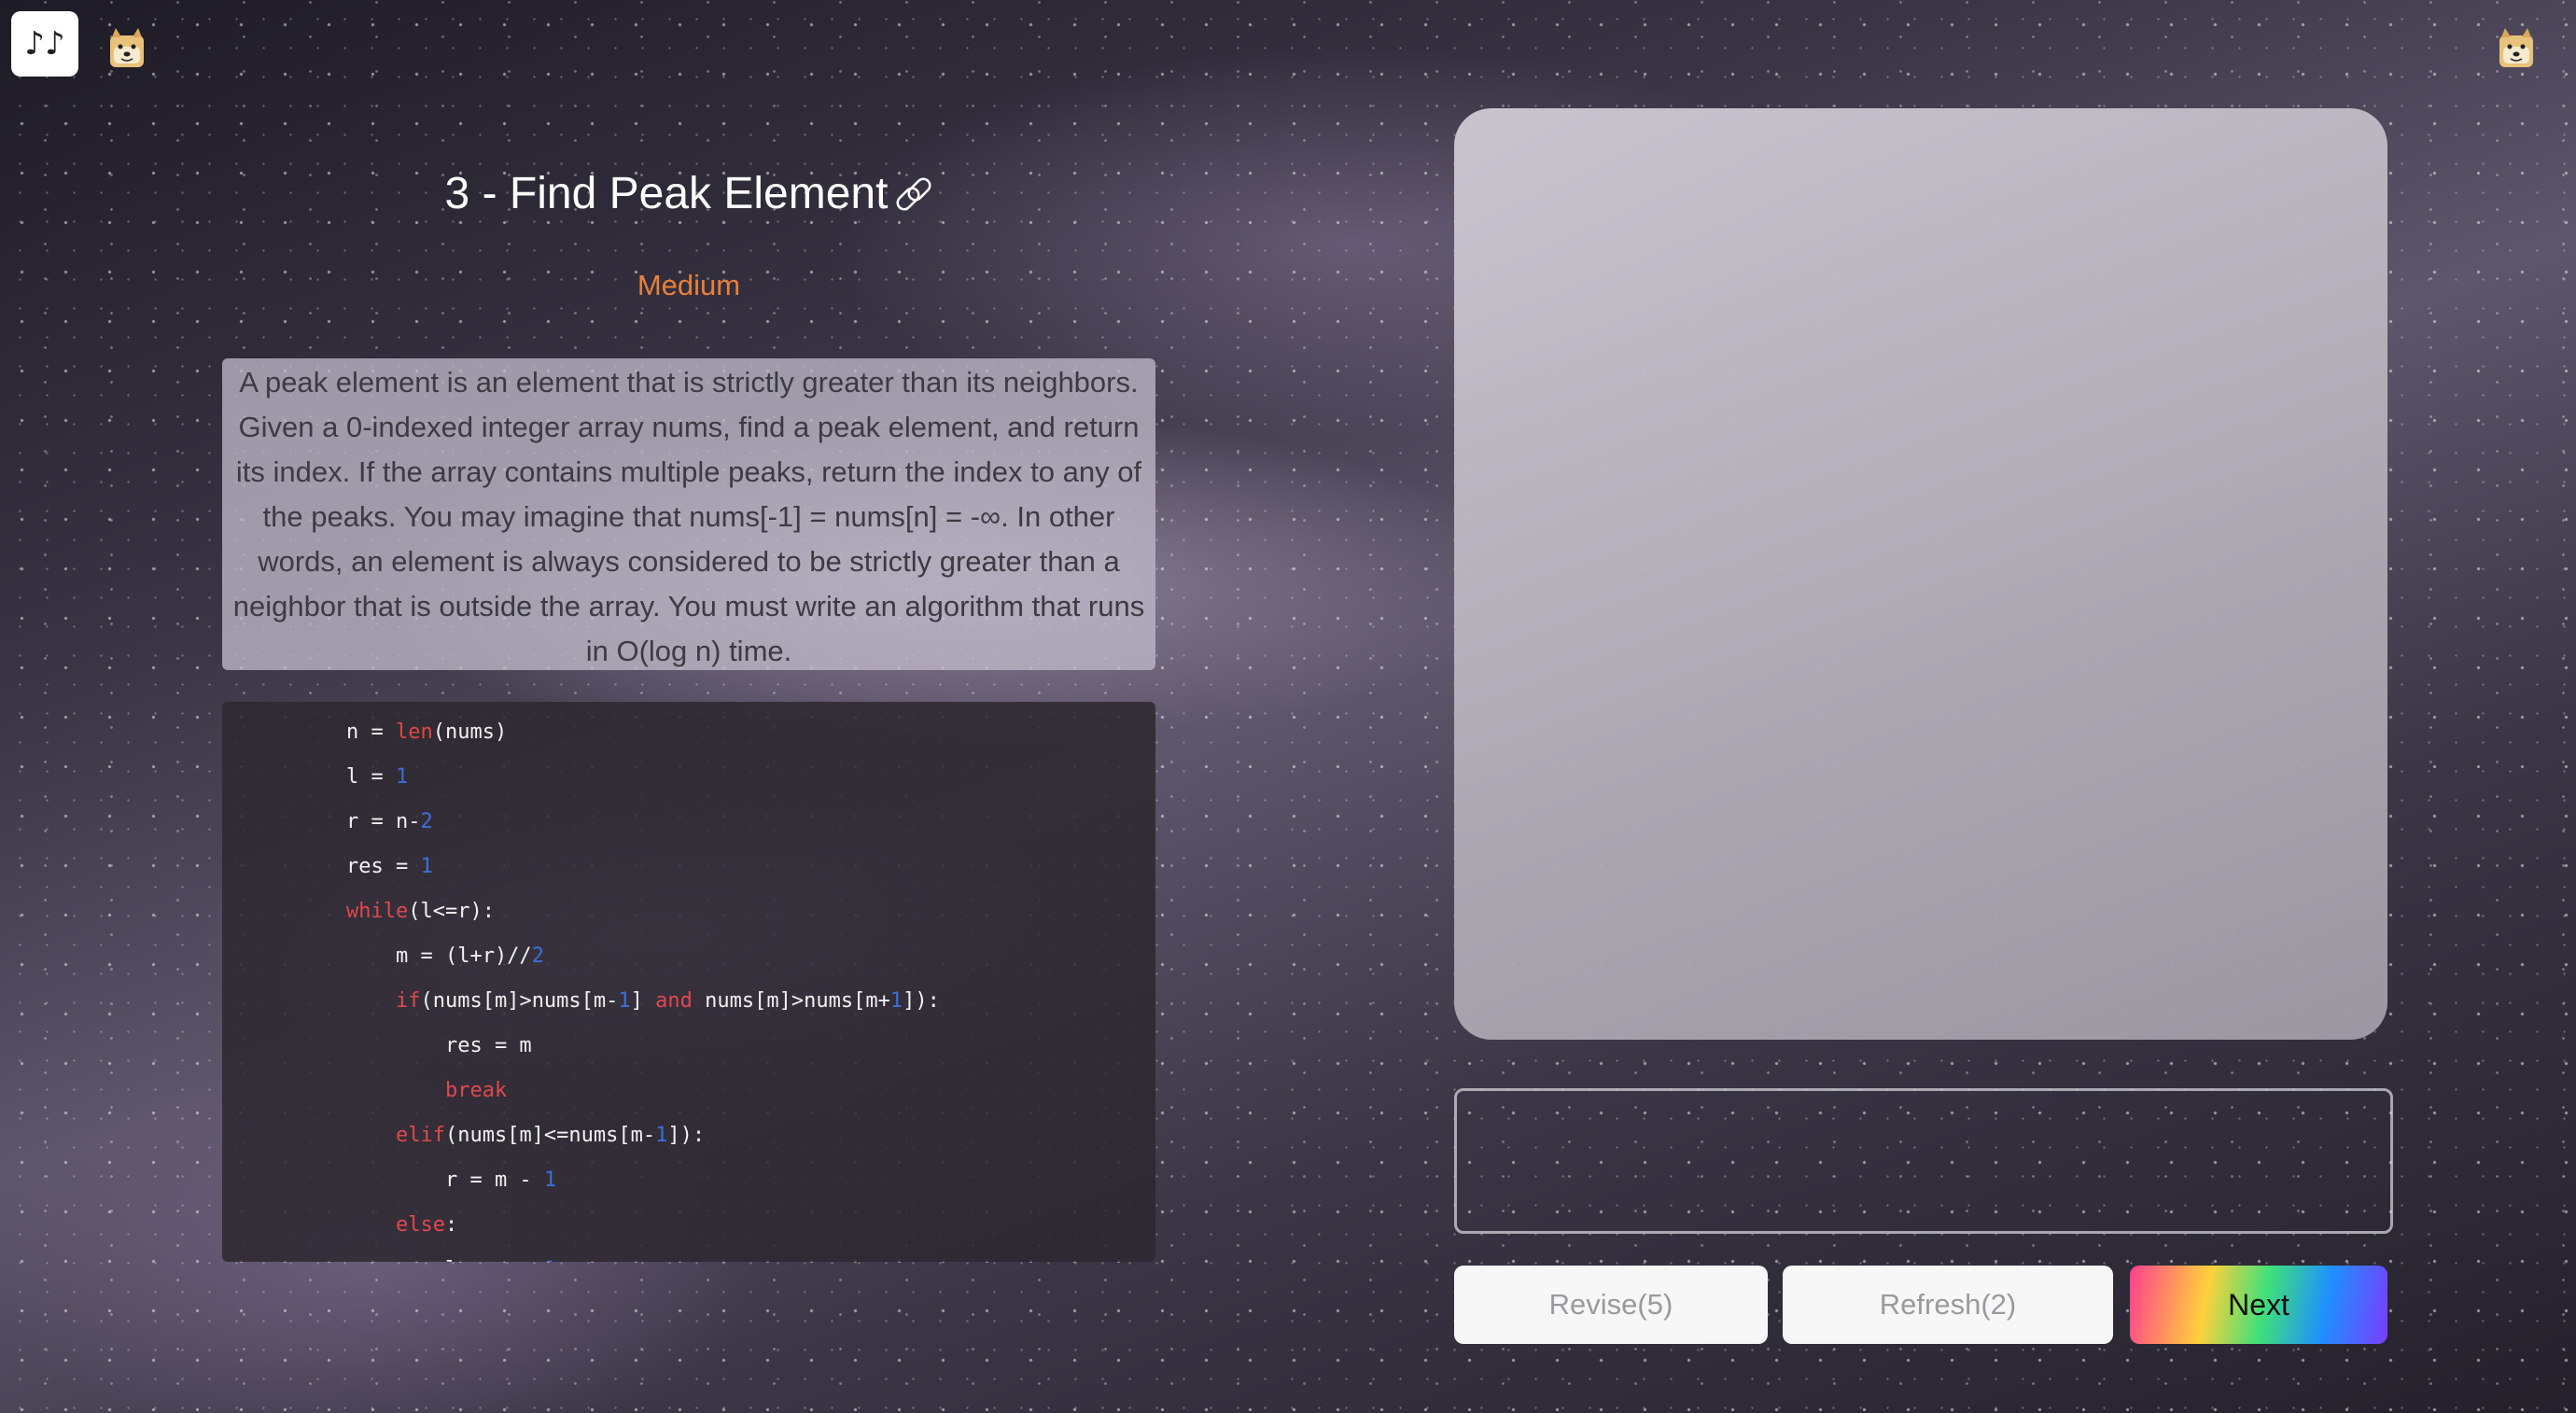  I want to click on code-line: r = n-2, so click(750, 826).